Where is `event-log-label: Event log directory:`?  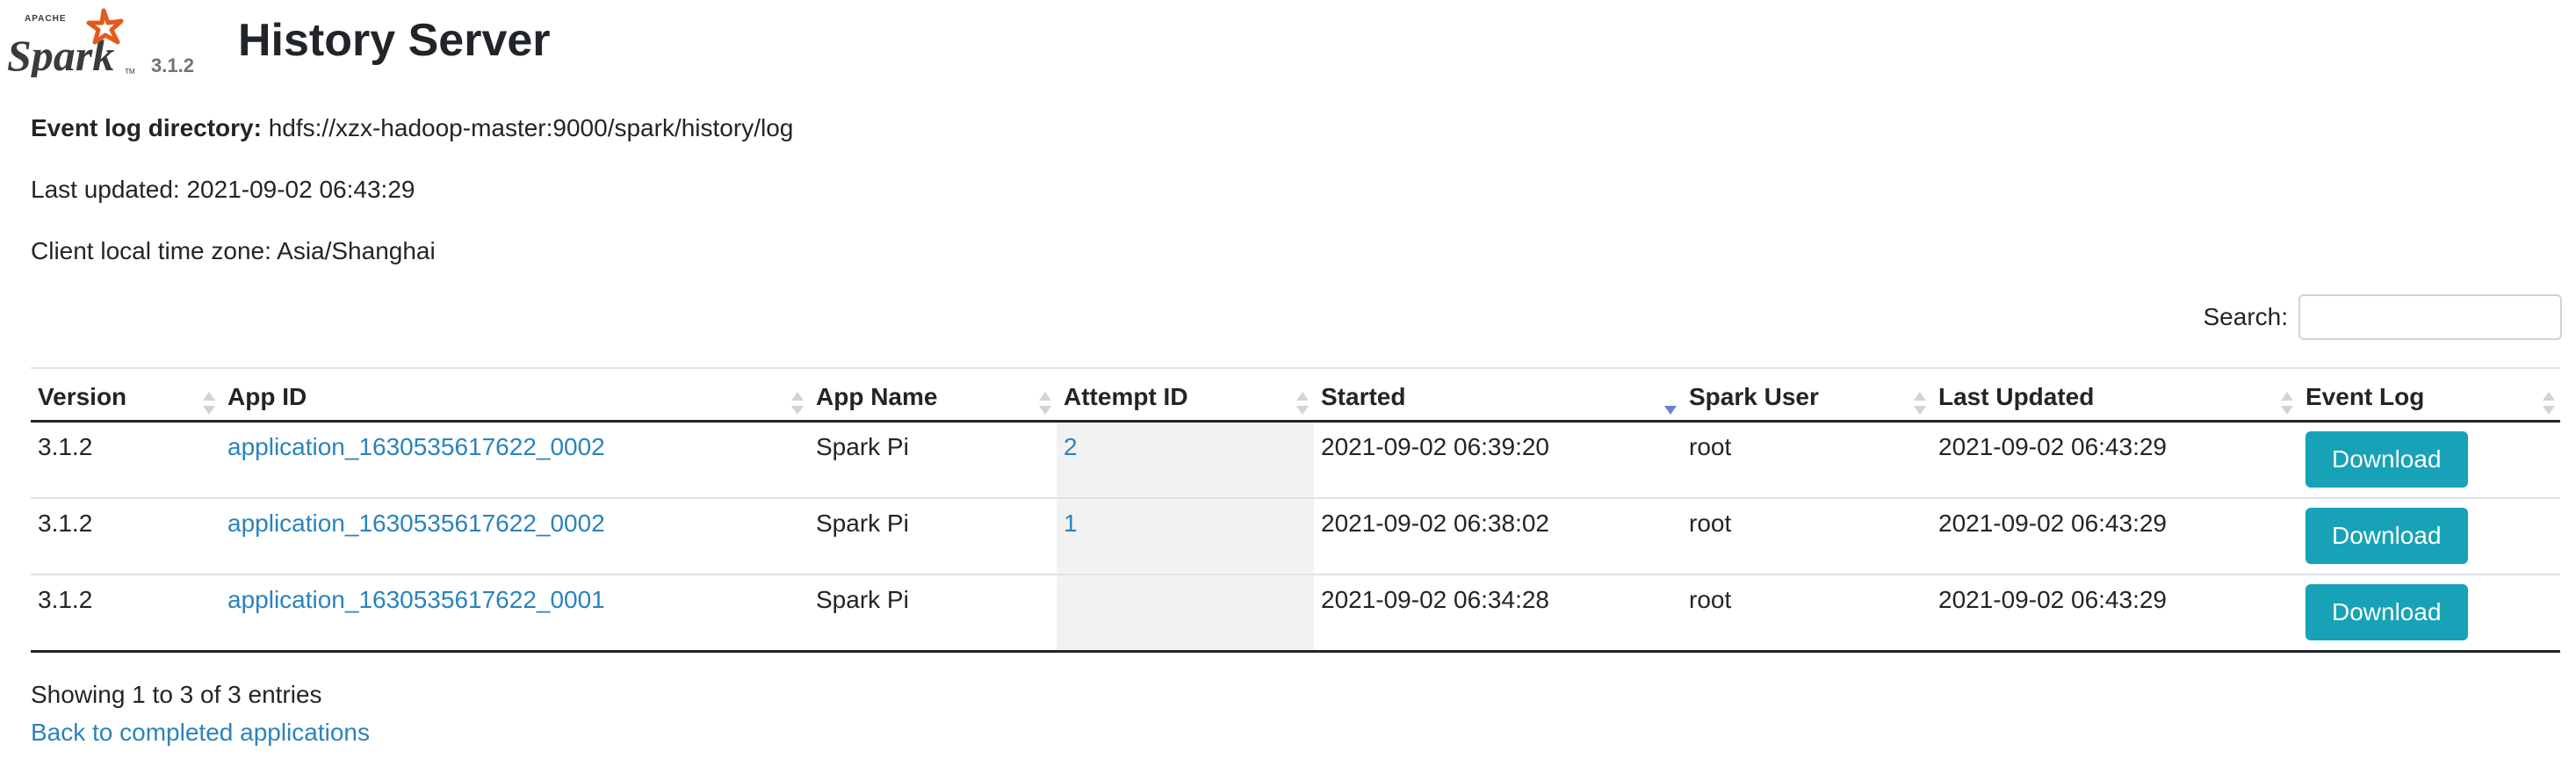
event-log-label: Event log directory: is located at coordinates (146, 127).